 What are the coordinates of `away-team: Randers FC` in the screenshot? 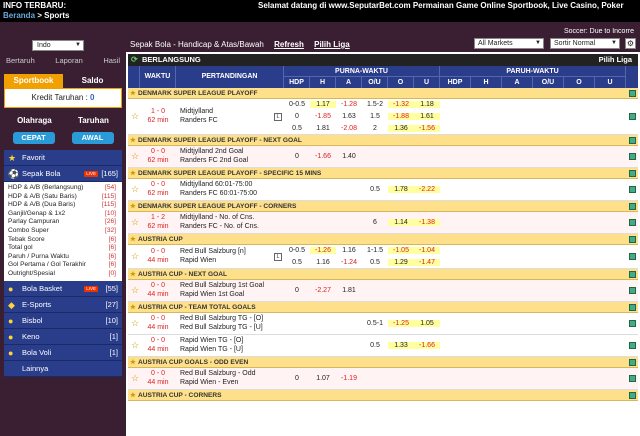 It's located at (226, 120).